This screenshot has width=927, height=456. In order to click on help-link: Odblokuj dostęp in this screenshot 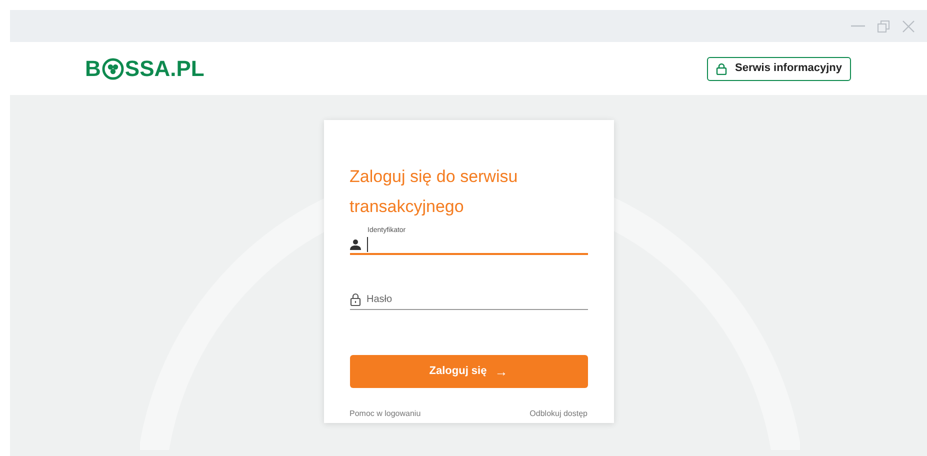, I will do `click(559, 414)`.